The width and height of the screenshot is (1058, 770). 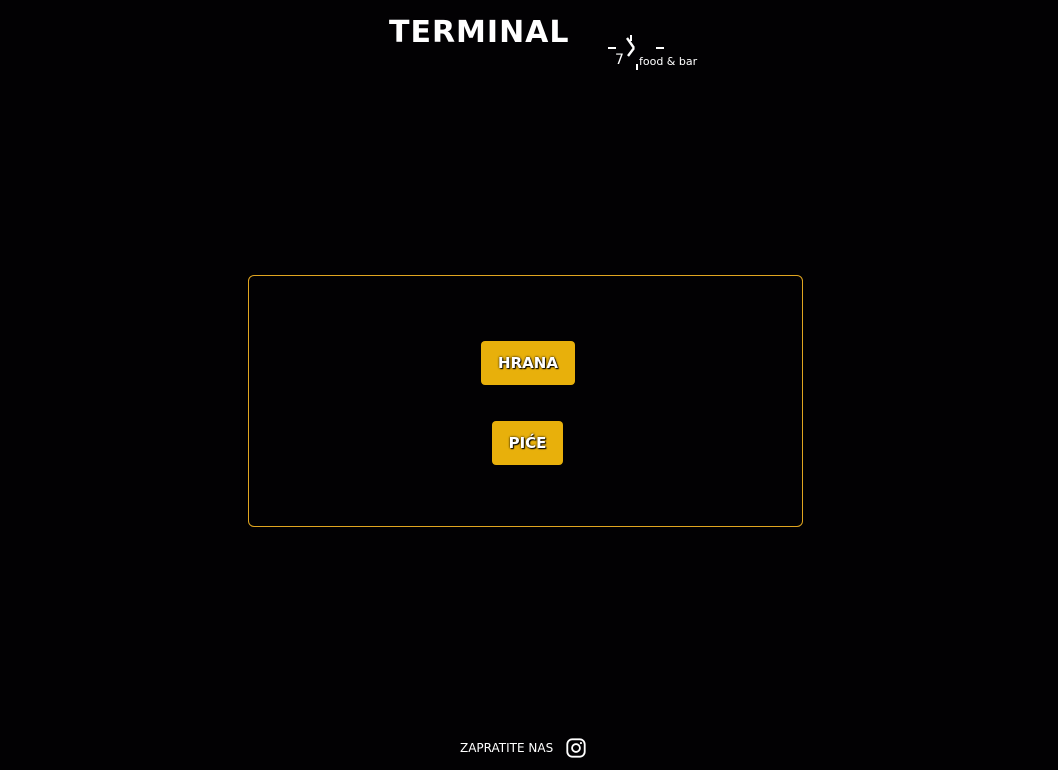 What do you see at coordinates (668, 61) in the screenshot?
I see `logo-tagline: food & bar` at bounding box center [668, 61].